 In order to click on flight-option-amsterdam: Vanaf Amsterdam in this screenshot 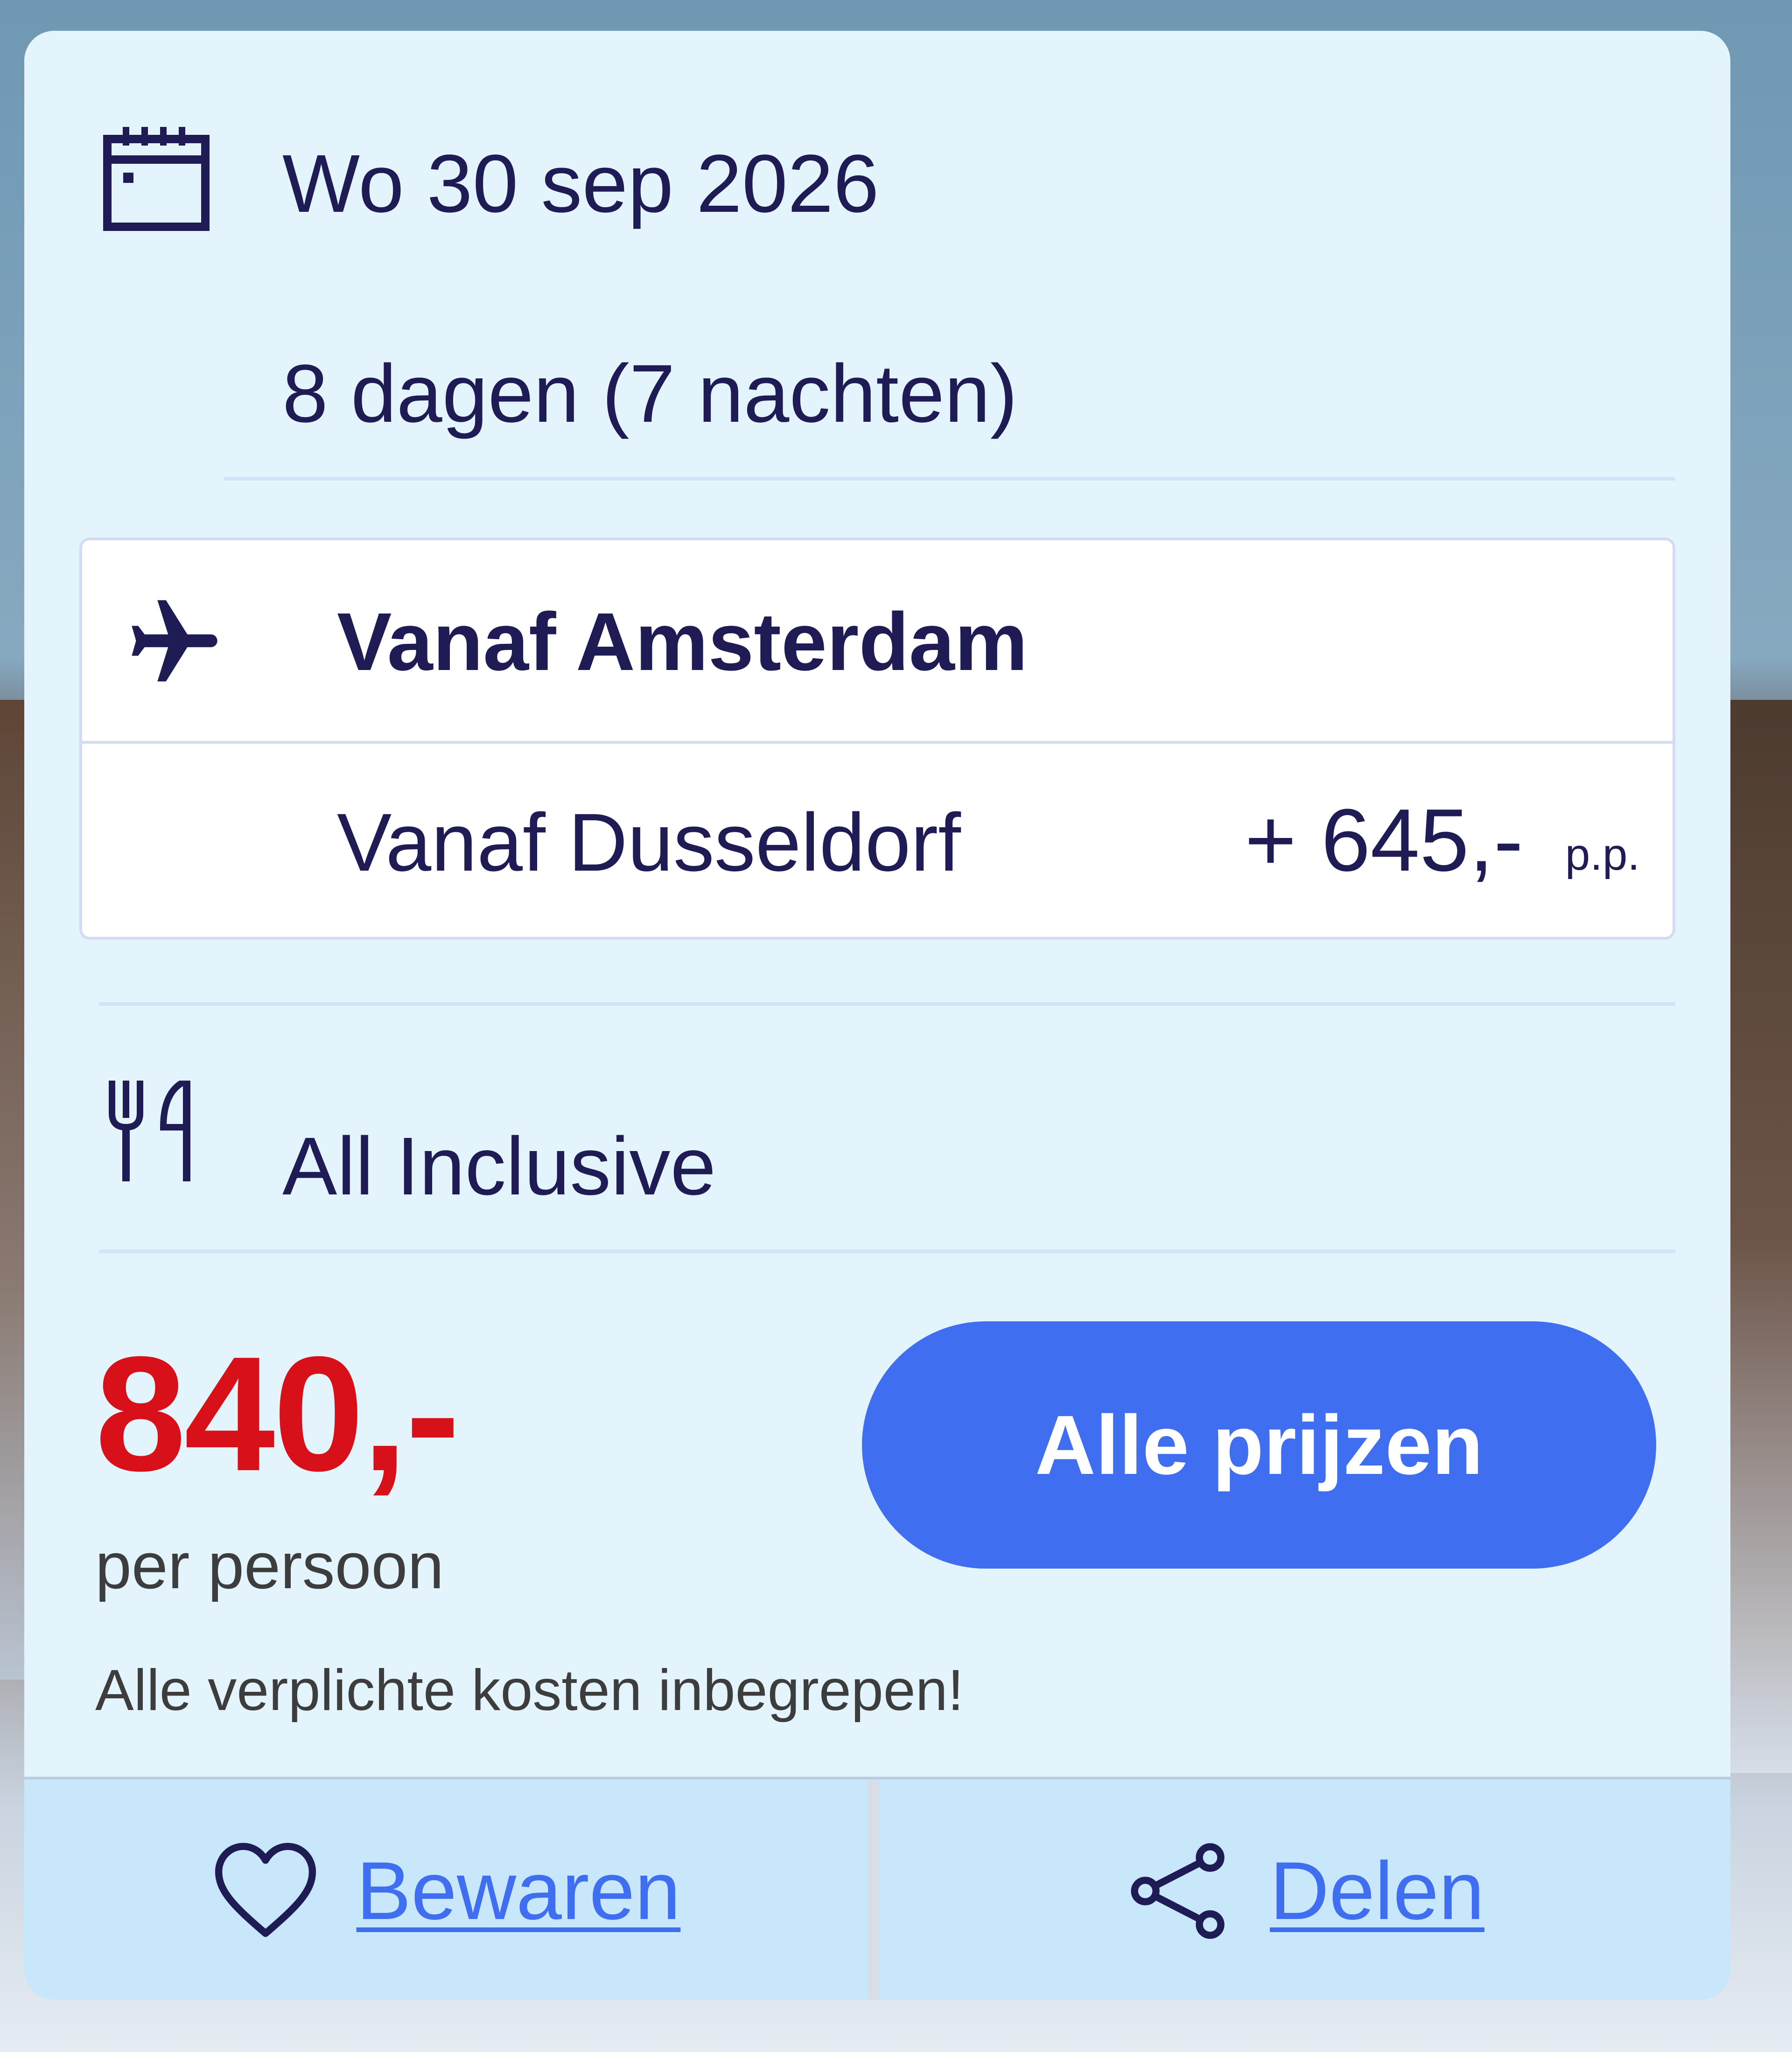, I will do `click(877, 642)`.